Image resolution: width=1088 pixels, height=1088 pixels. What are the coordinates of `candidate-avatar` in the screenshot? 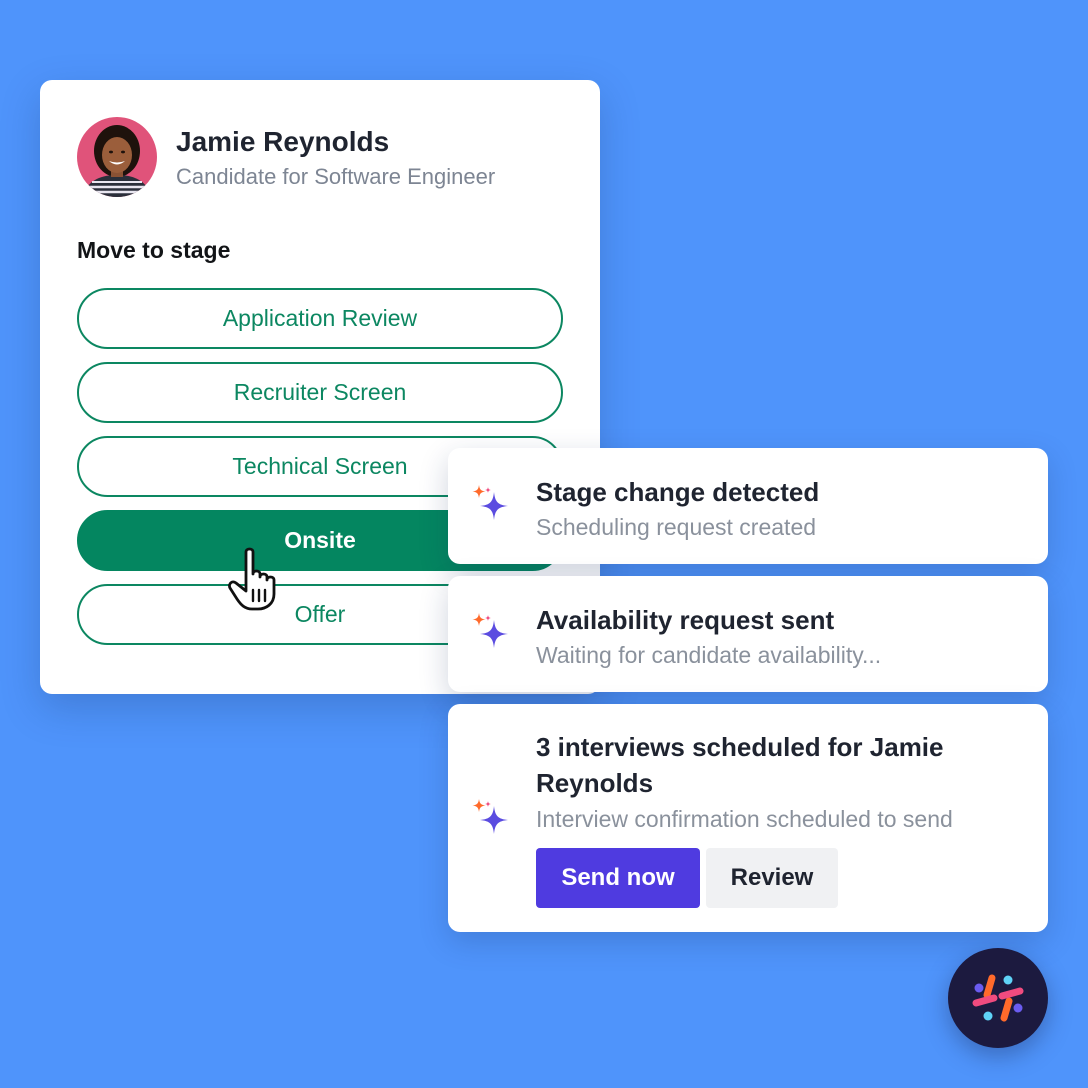 It's located at (117, 157).